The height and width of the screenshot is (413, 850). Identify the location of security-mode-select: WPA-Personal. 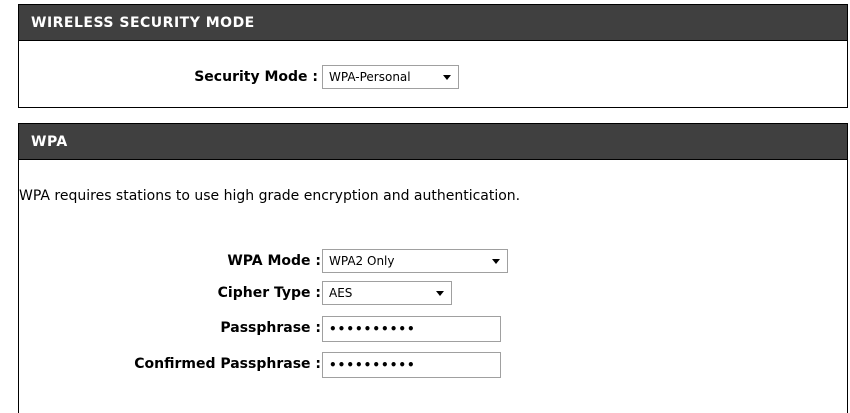
(390, 77).